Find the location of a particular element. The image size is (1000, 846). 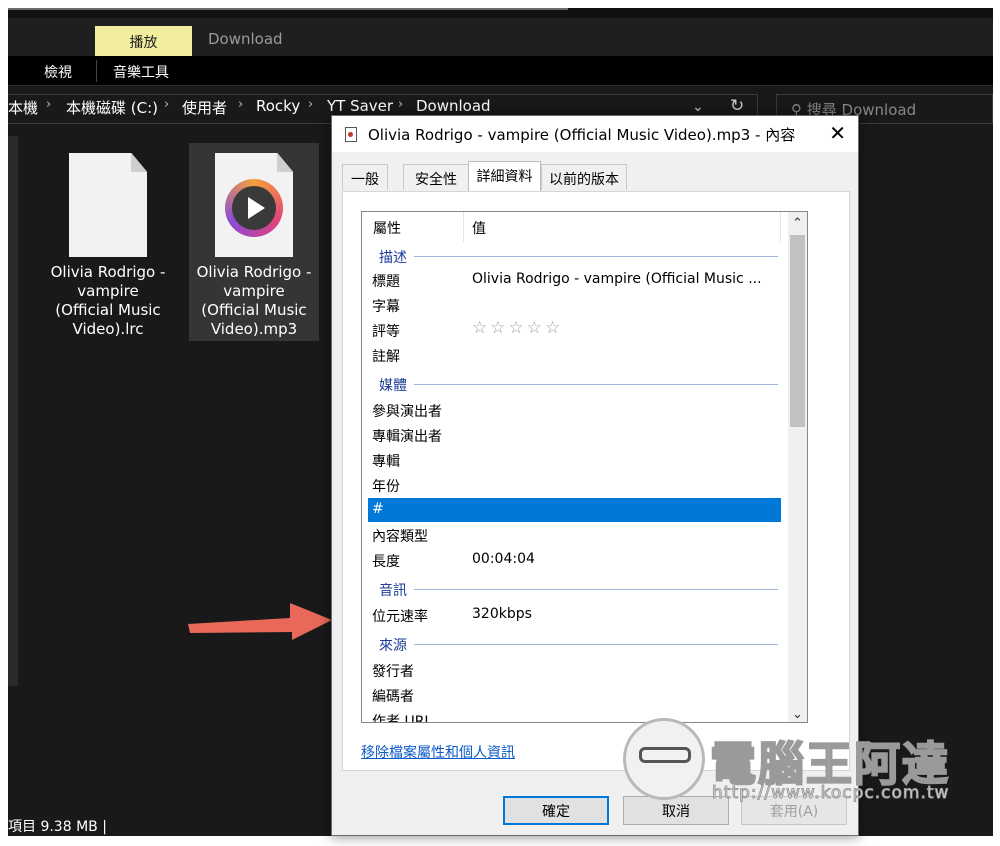

property-name: 位元速率 is located at coordinates (400, 617).